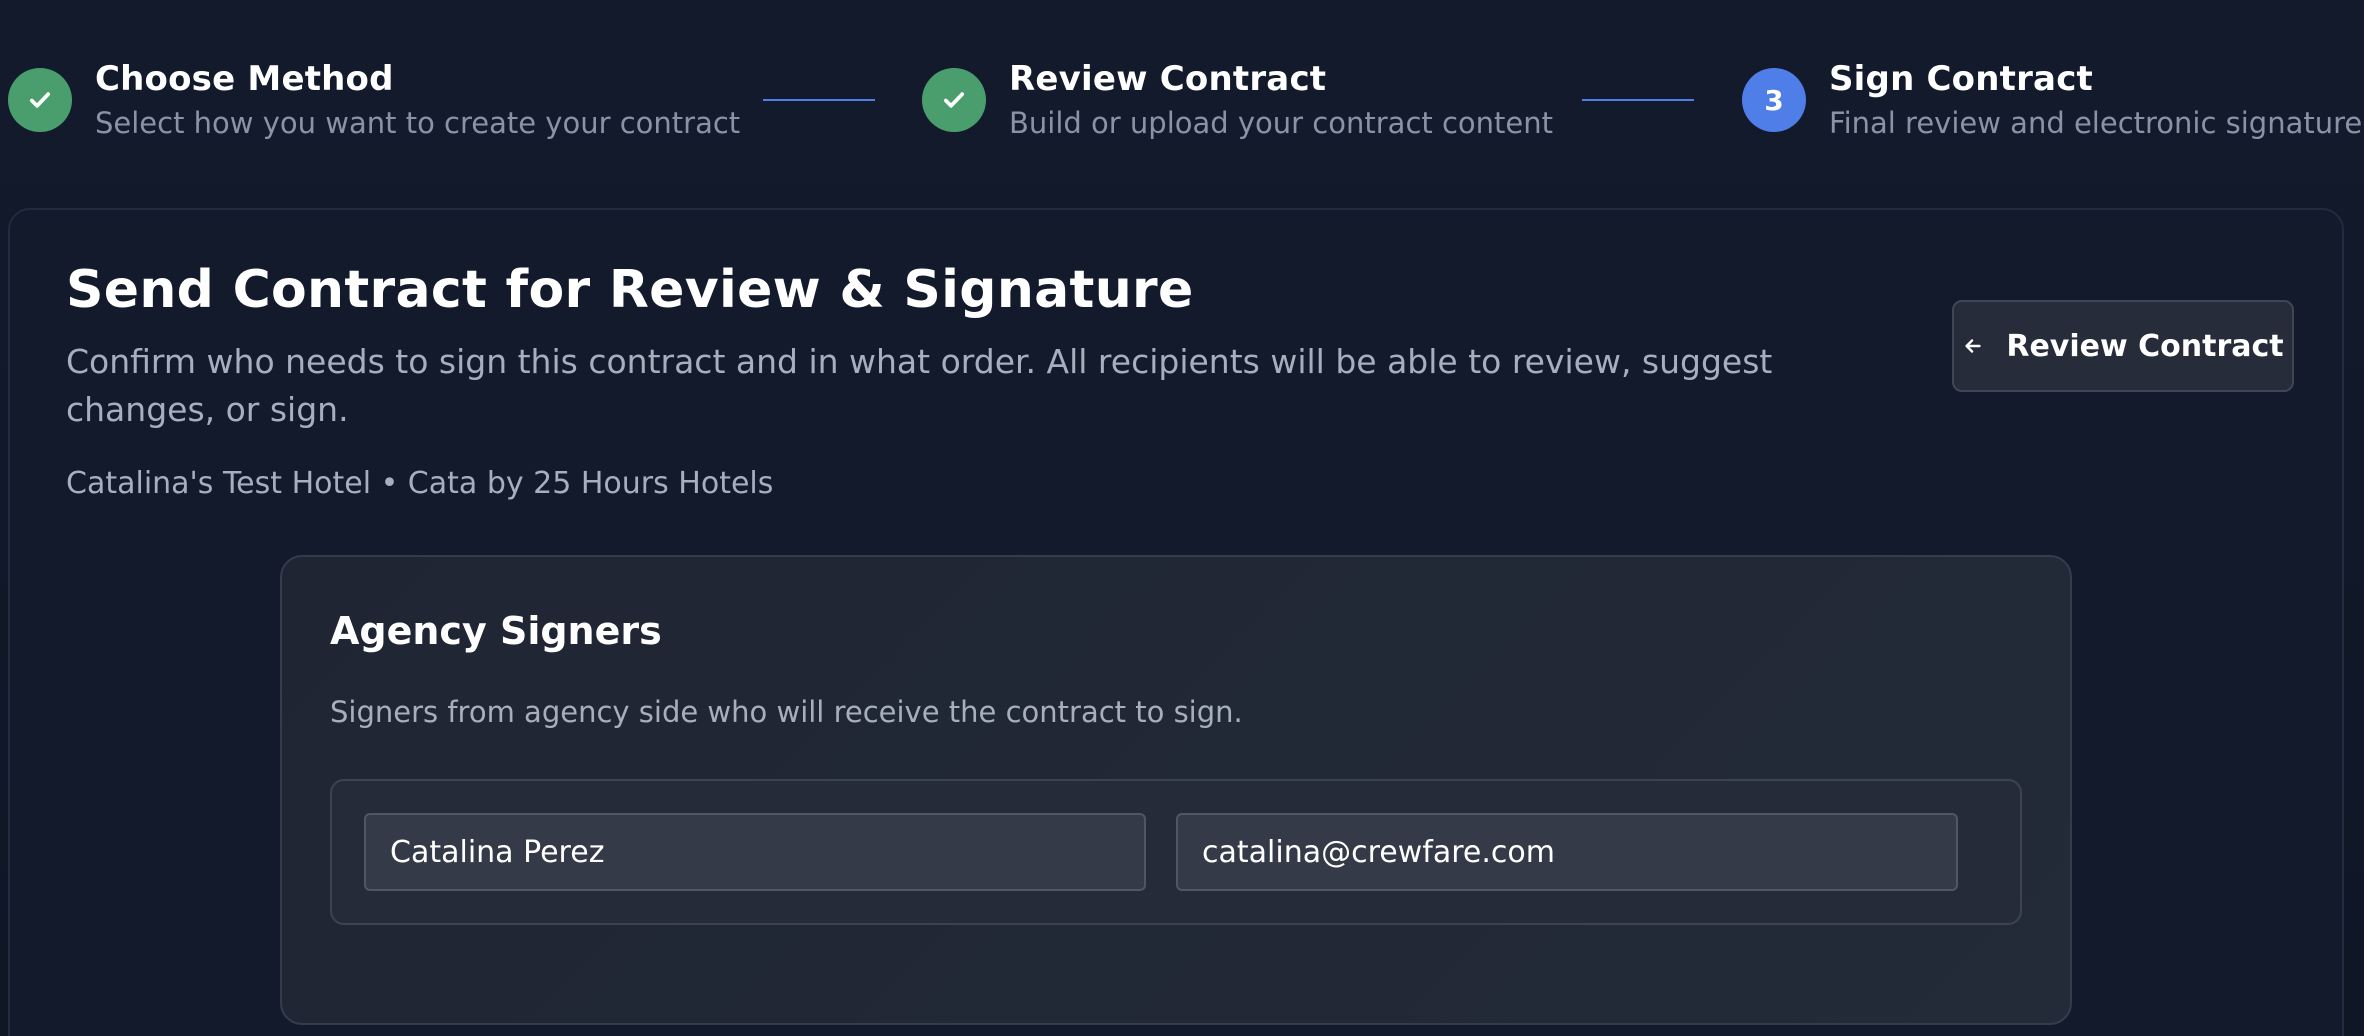 The image size is (2364, 1036). Describe the element at coordinates (1168, 79) in the screenshot. I see `step-title: Review Contract` at that location.